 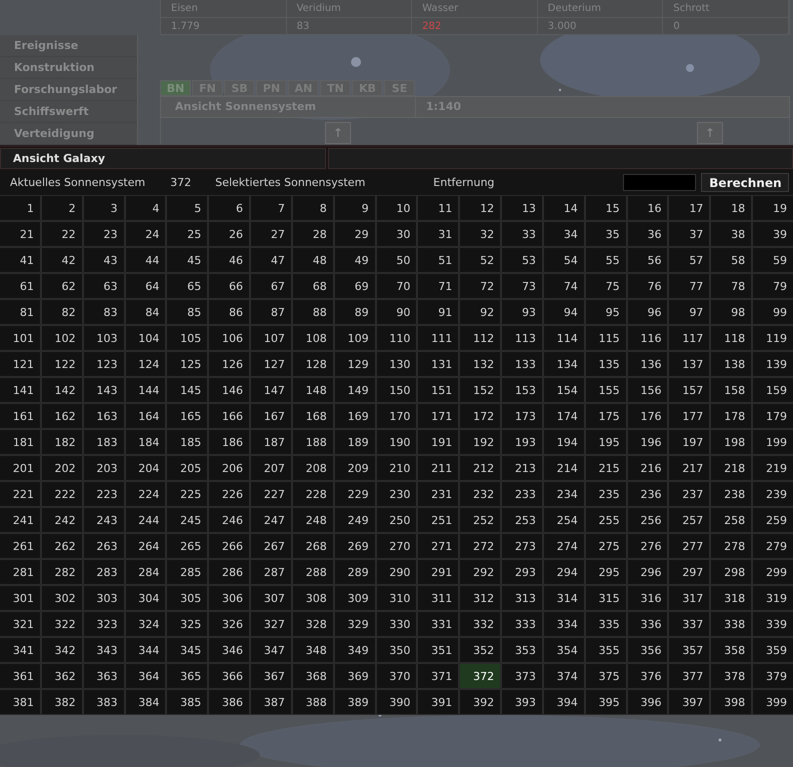 What do you see at coordinates (731, 520) in the screenshot?
I see `system-cell: 258` at bounding box center [731, 520].